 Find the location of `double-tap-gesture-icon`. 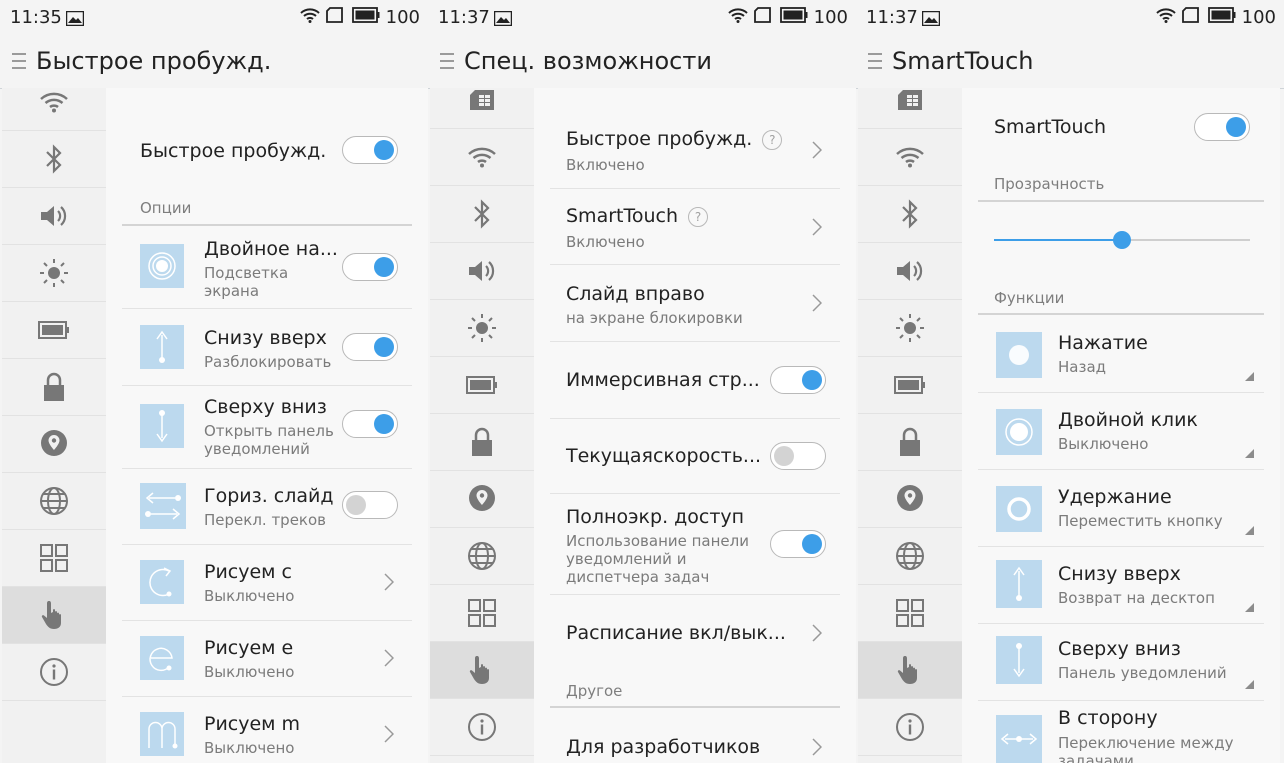

double-tap-gesture-icon is located at coordinates (162, 266).